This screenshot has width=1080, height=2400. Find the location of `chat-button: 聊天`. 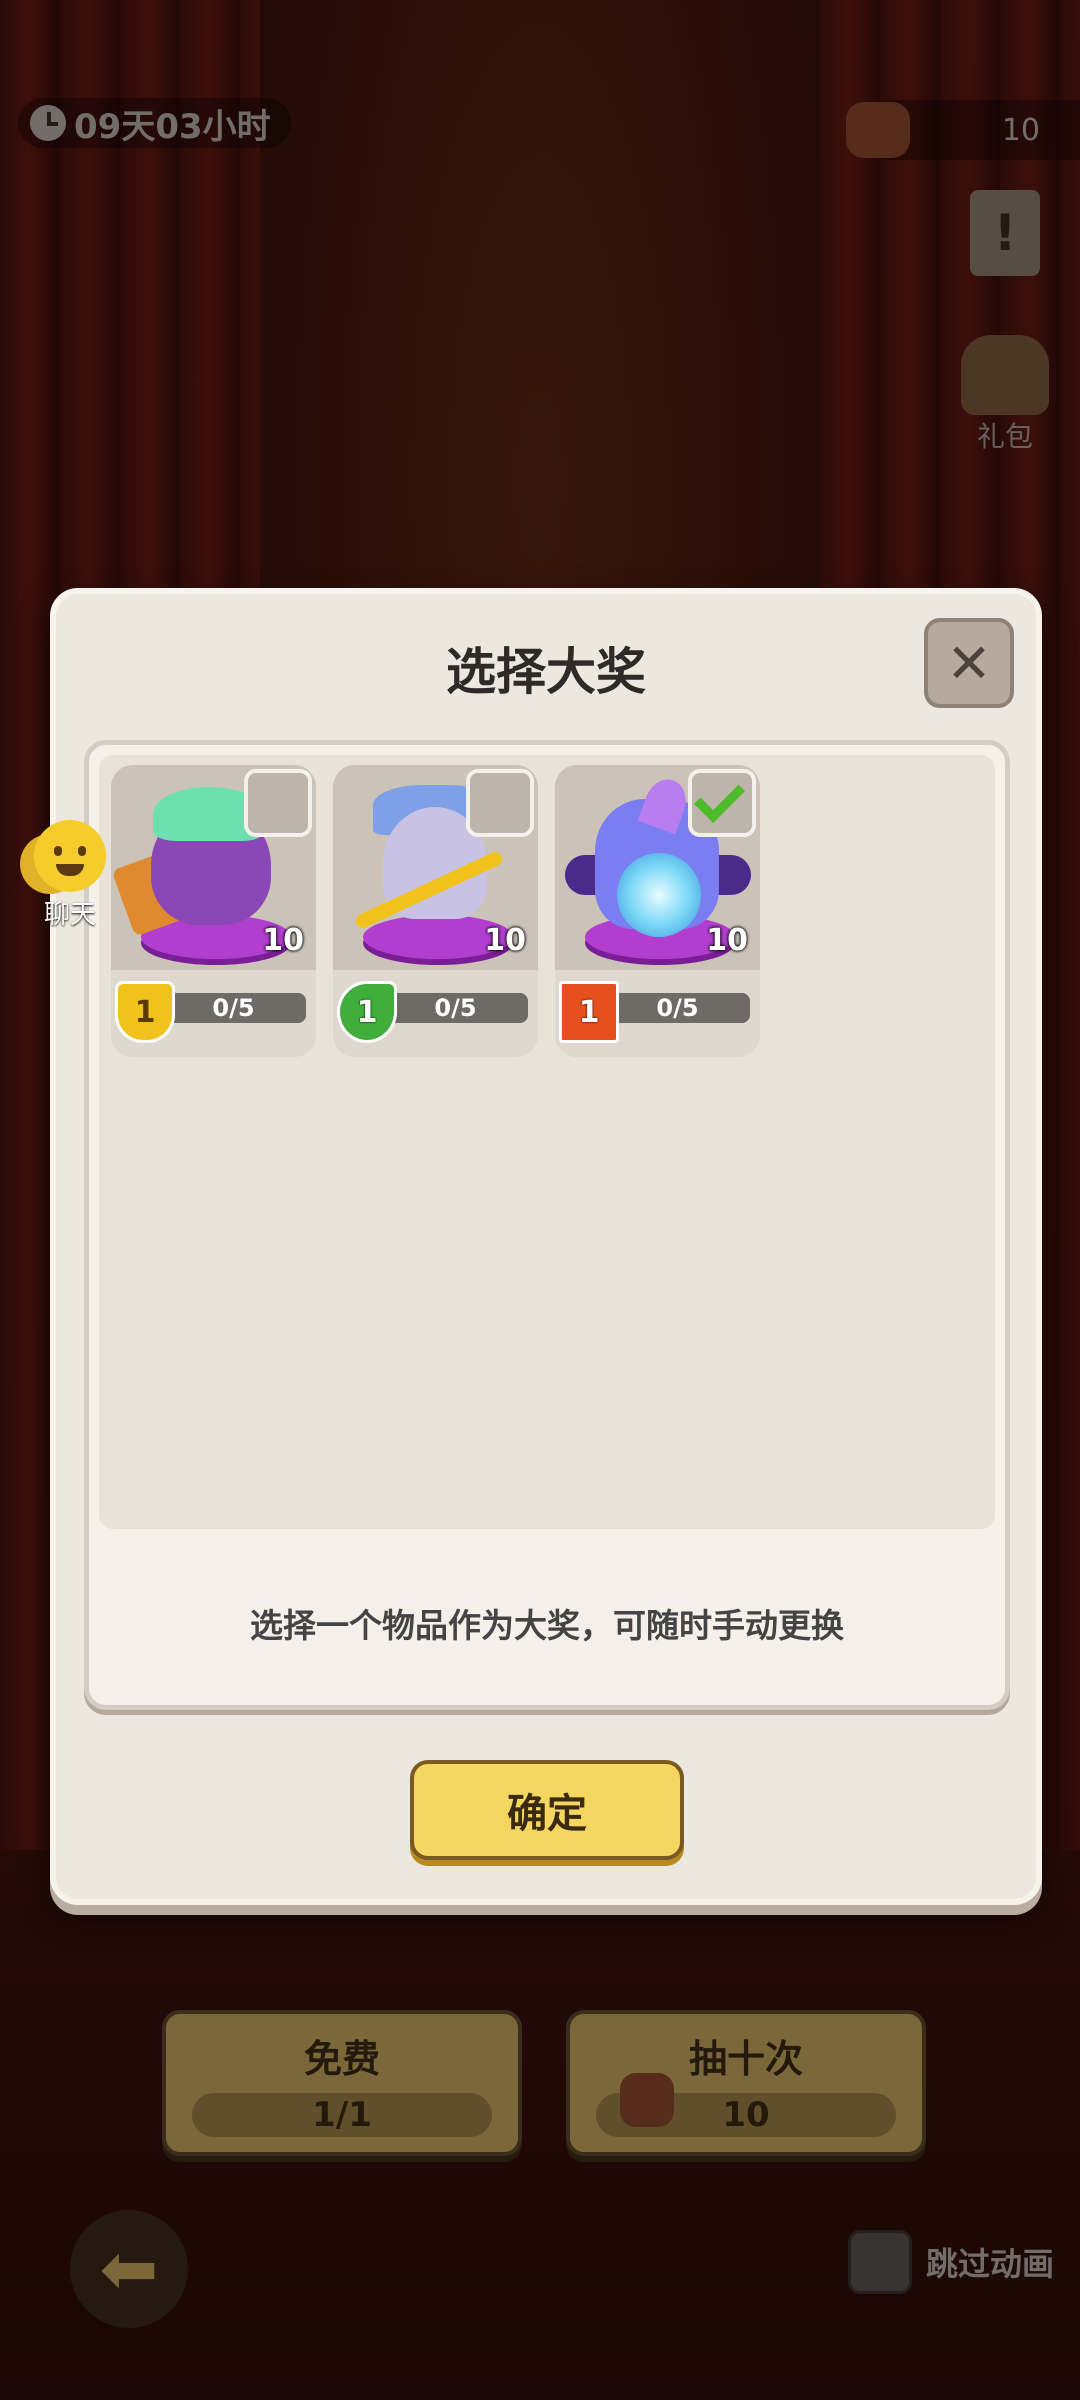

chat-button: 聊天 is located at coordinates (70, 875).